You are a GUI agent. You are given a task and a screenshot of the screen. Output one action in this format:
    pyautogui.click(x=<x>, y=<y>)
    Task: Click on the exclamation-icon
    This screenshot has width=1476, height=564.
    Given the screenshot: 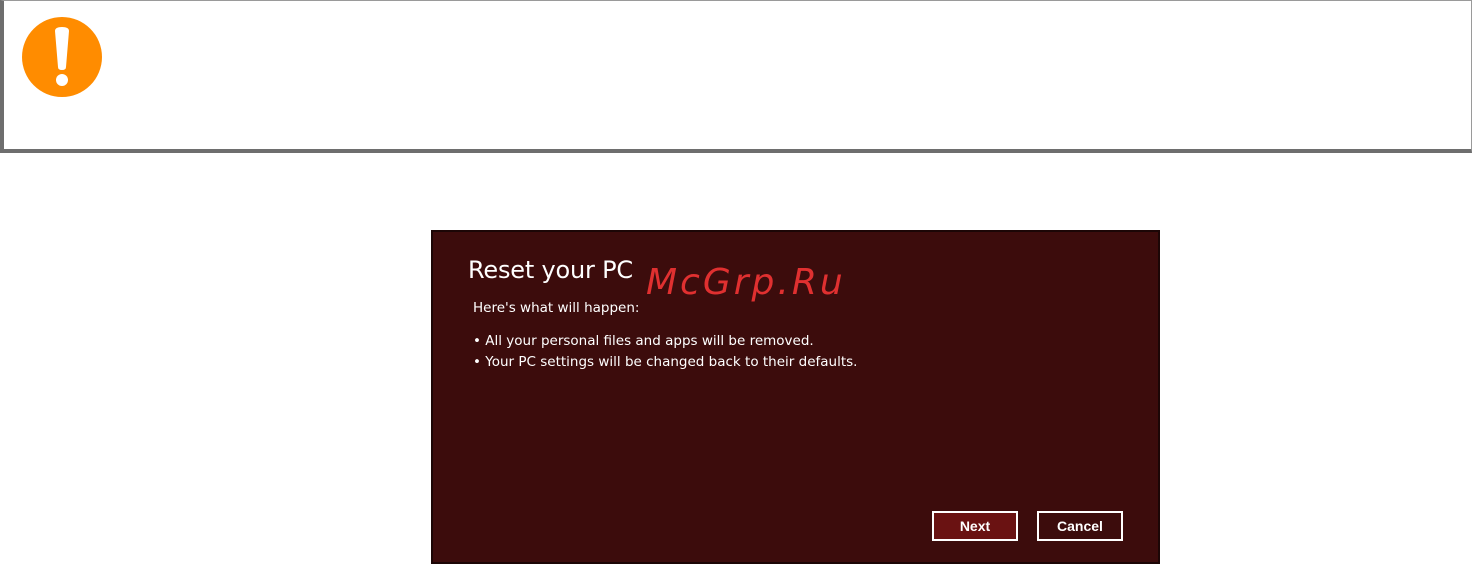 What is the action you would take?
    pyautogui.click(x=62, y=57)
    